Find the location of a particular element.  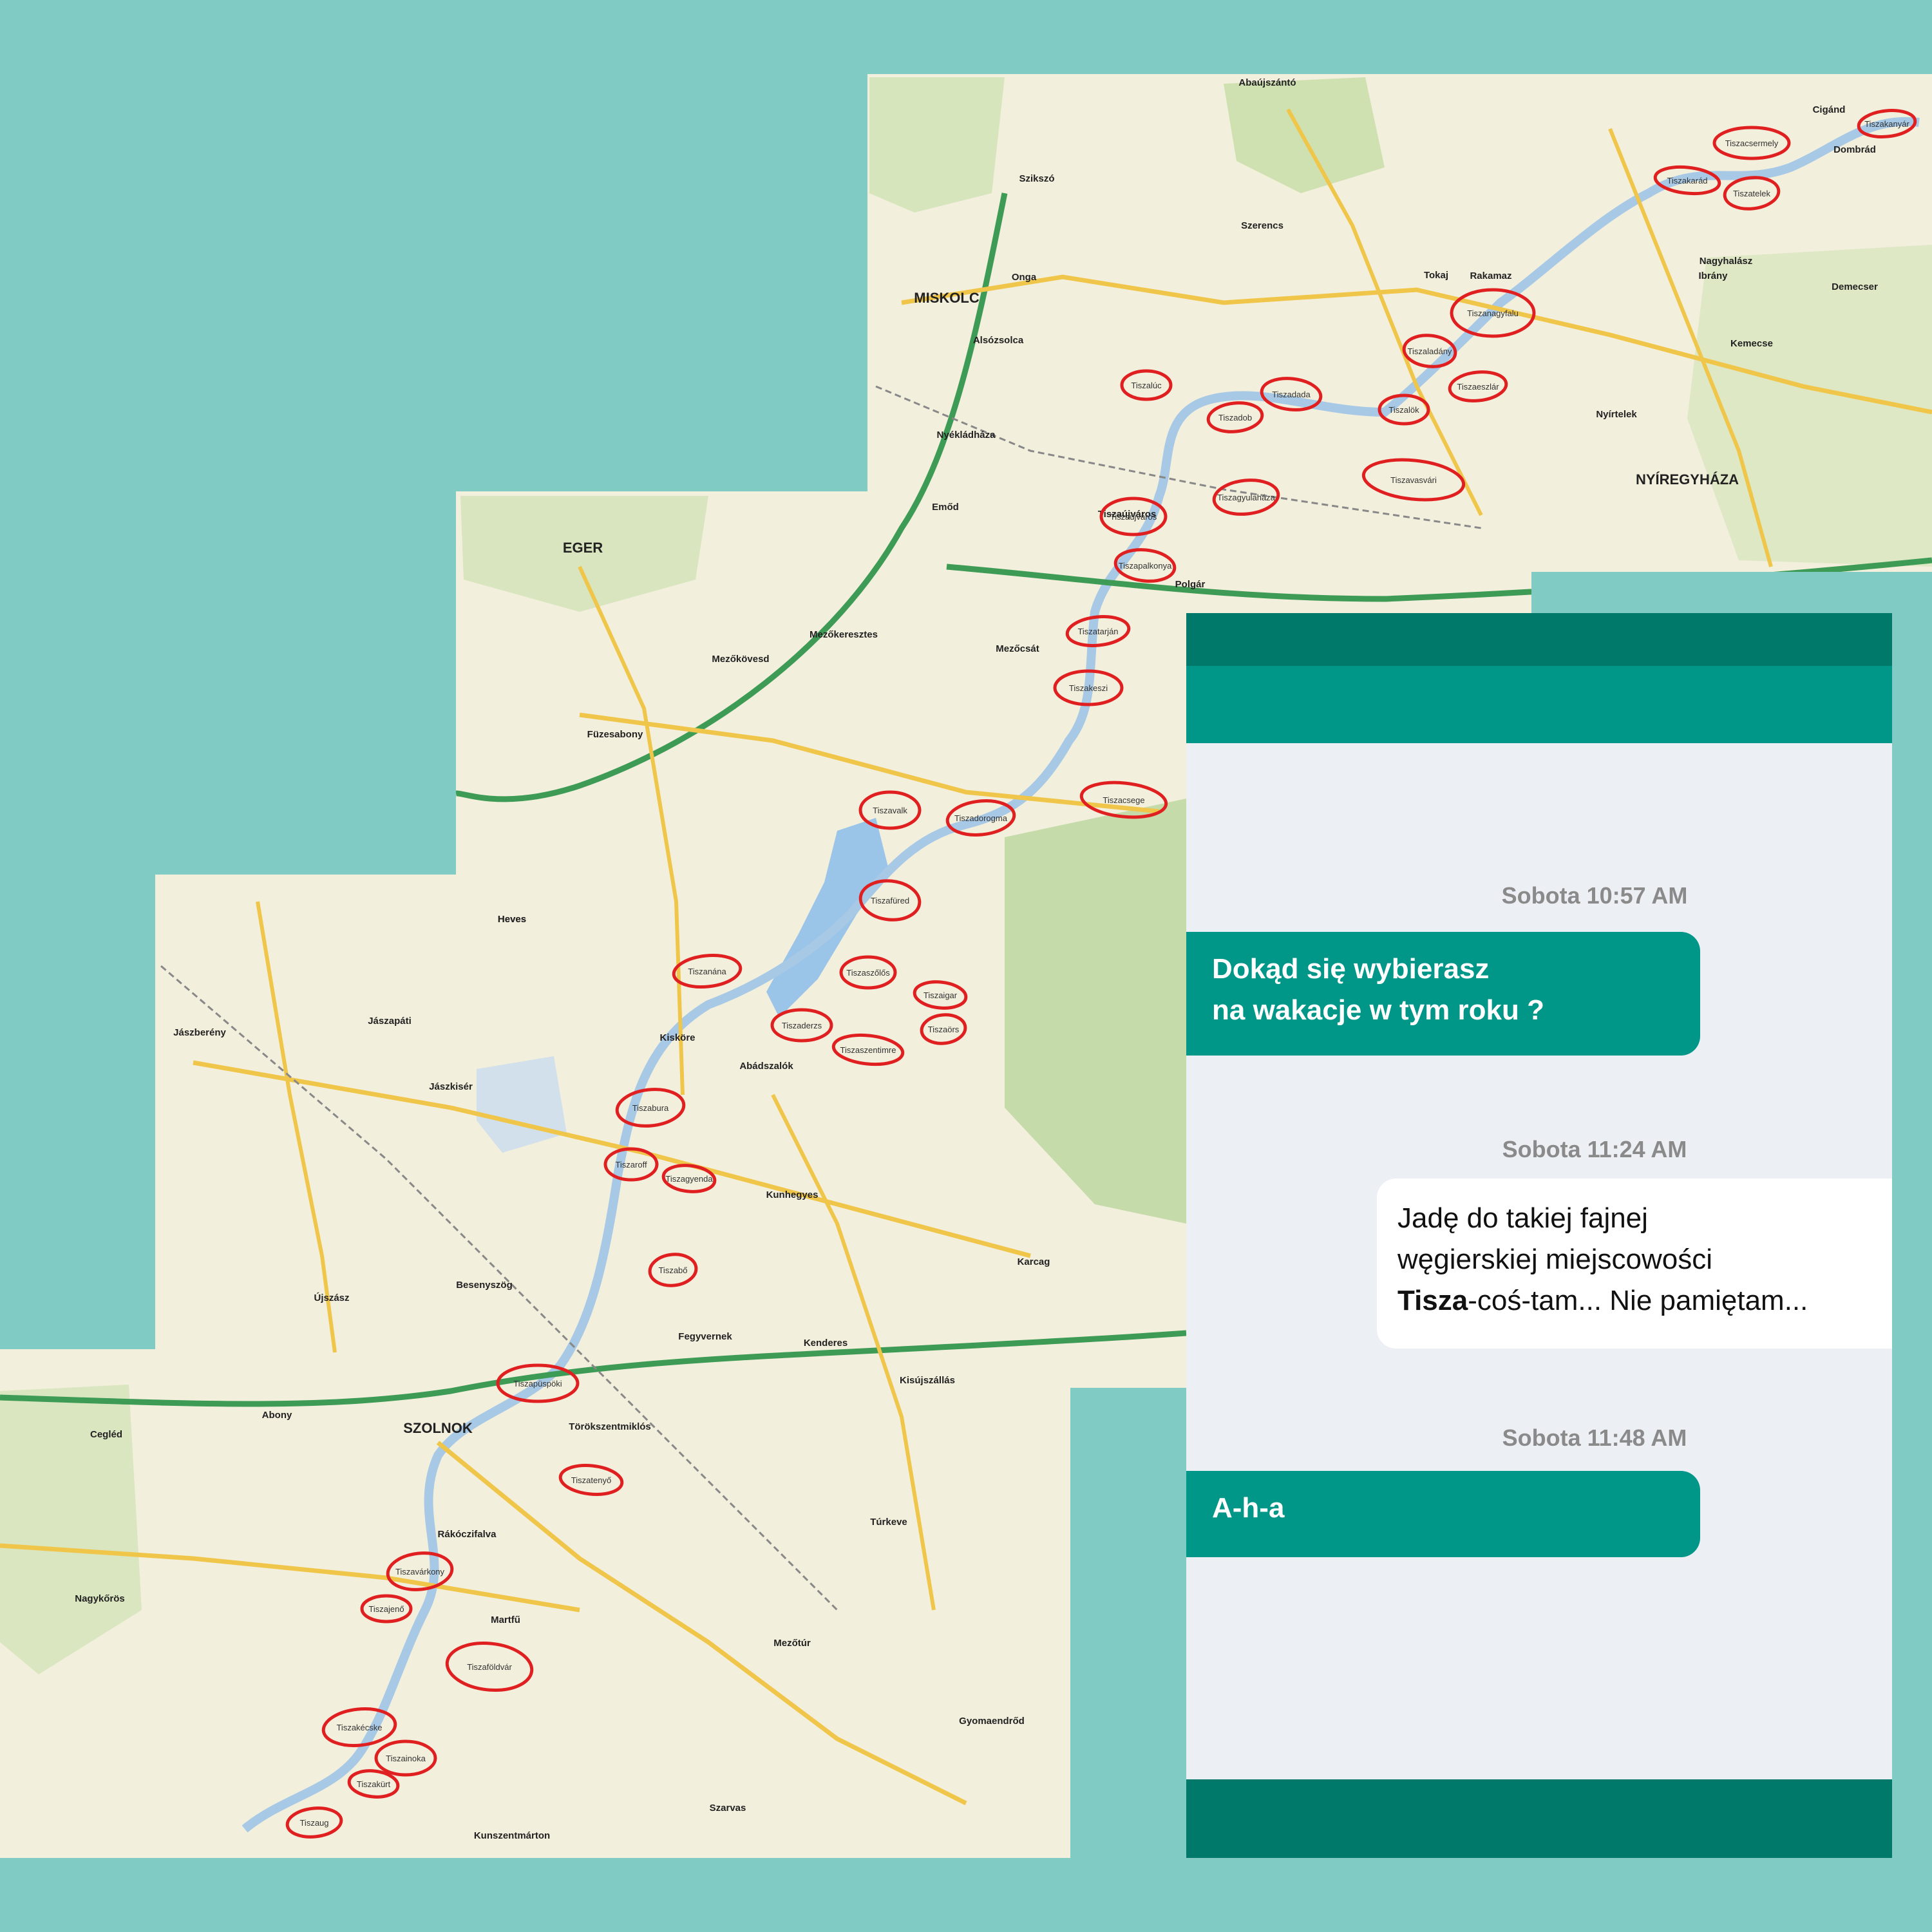

city-label: Emőd is located at coordinates (945, 508).